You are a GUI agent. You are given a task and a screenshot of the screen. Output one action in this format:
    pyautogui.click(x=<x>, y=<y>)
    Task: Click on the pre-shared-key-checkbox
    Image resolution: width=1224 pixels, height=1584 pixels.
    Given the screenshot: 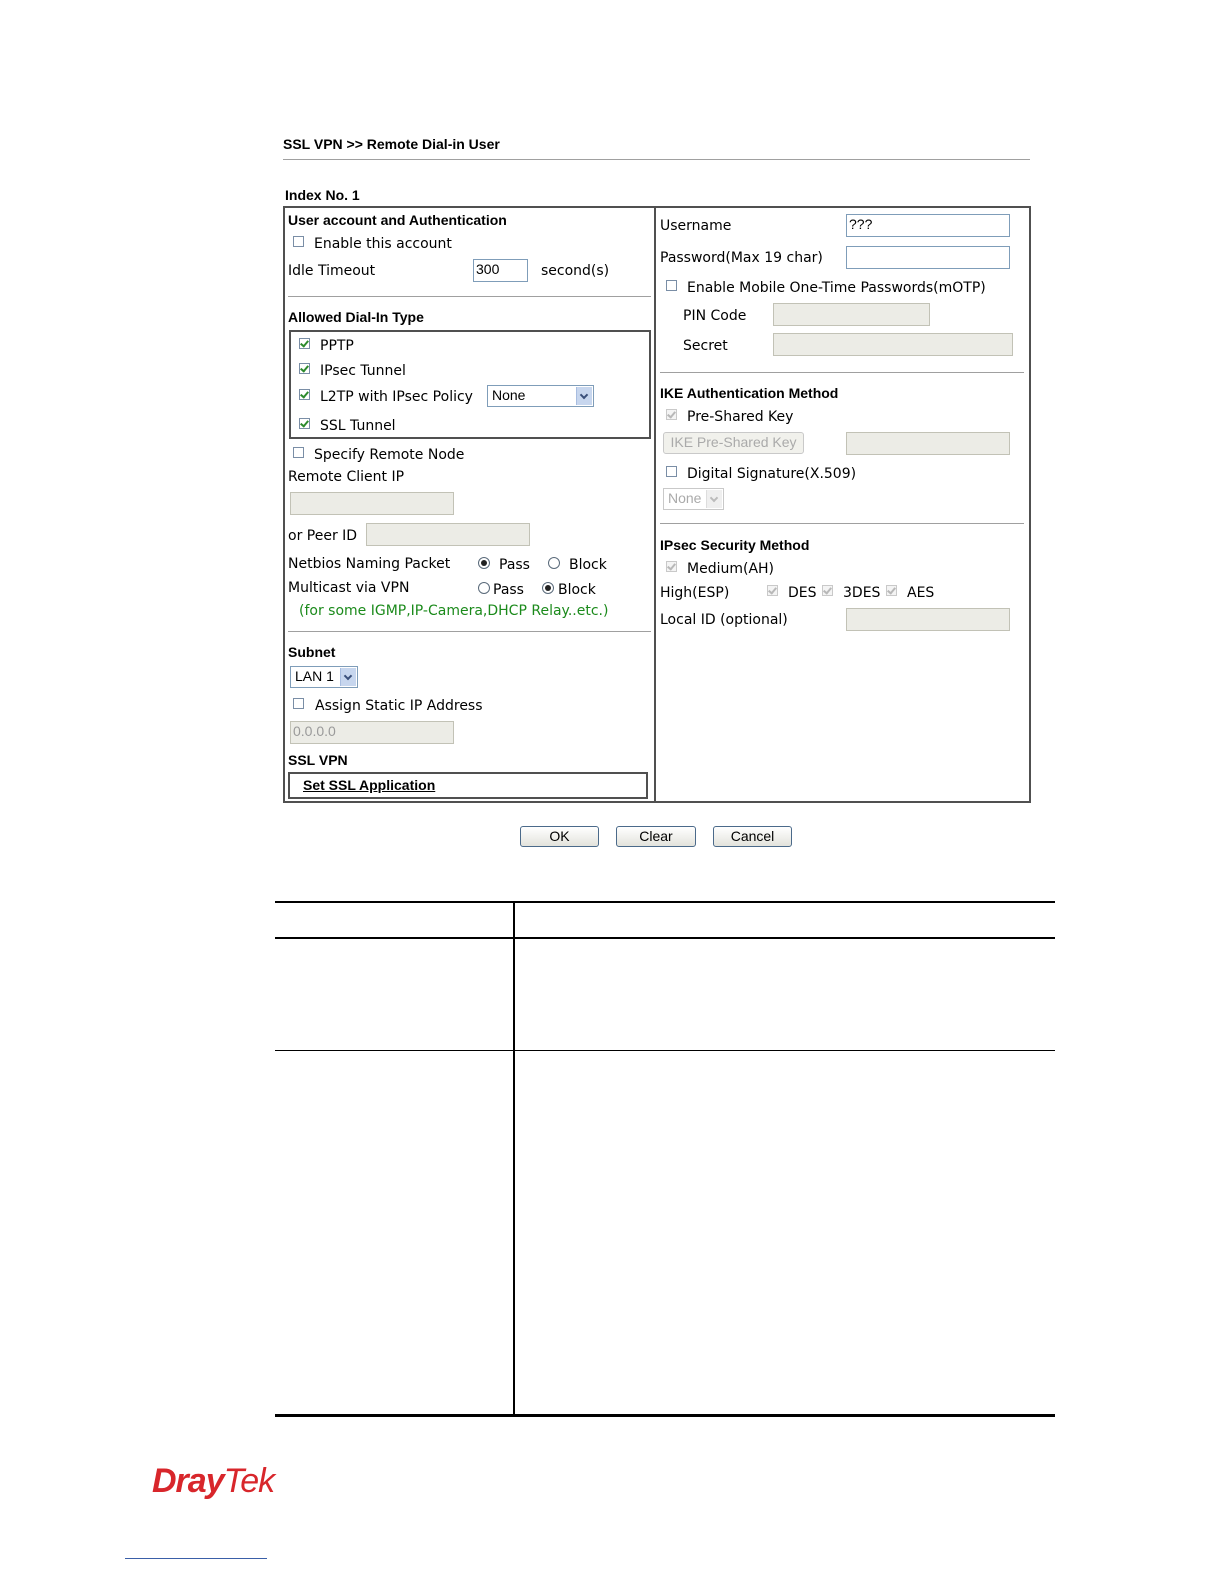 What is the action you would take?
    pyautogui.click(x=671, y=414)
    